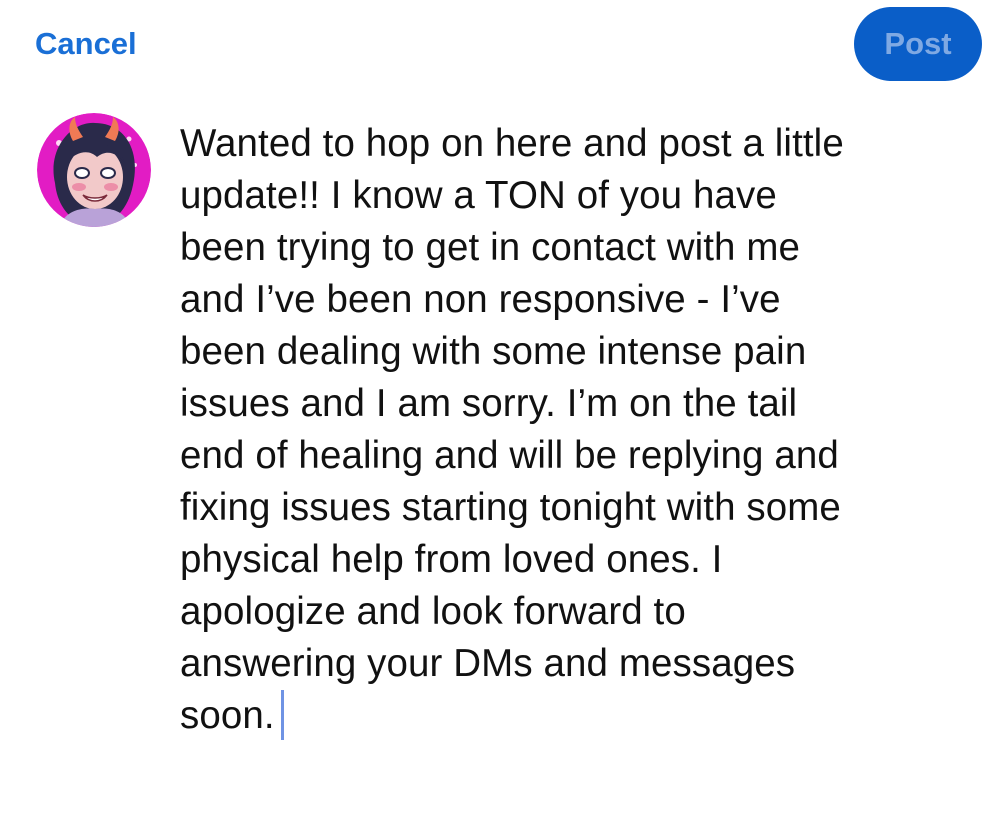 This screenshot has width=1000, height=823. What do you see at coordinates (500, 45) in the screenshot?
I see `compose-header: Cancel Post` at bounding box center [500, 45].